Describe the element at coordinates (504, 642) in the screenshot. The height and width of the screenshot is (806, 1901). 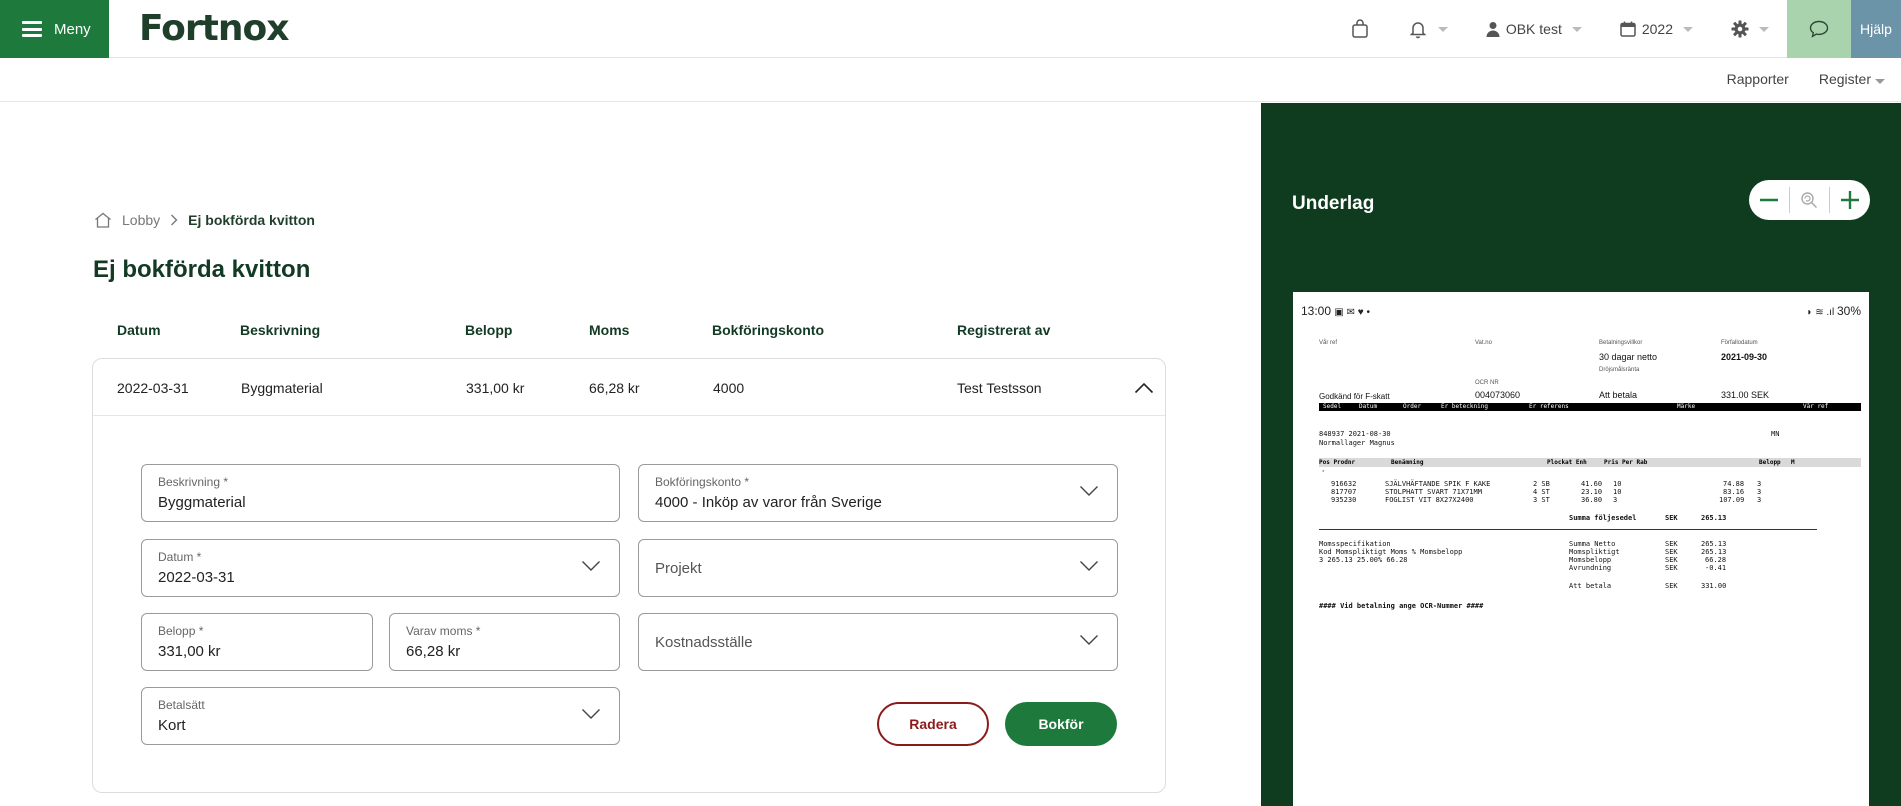
I see `varav-moms-field: Varav moms * 66,28 kr` at that location.